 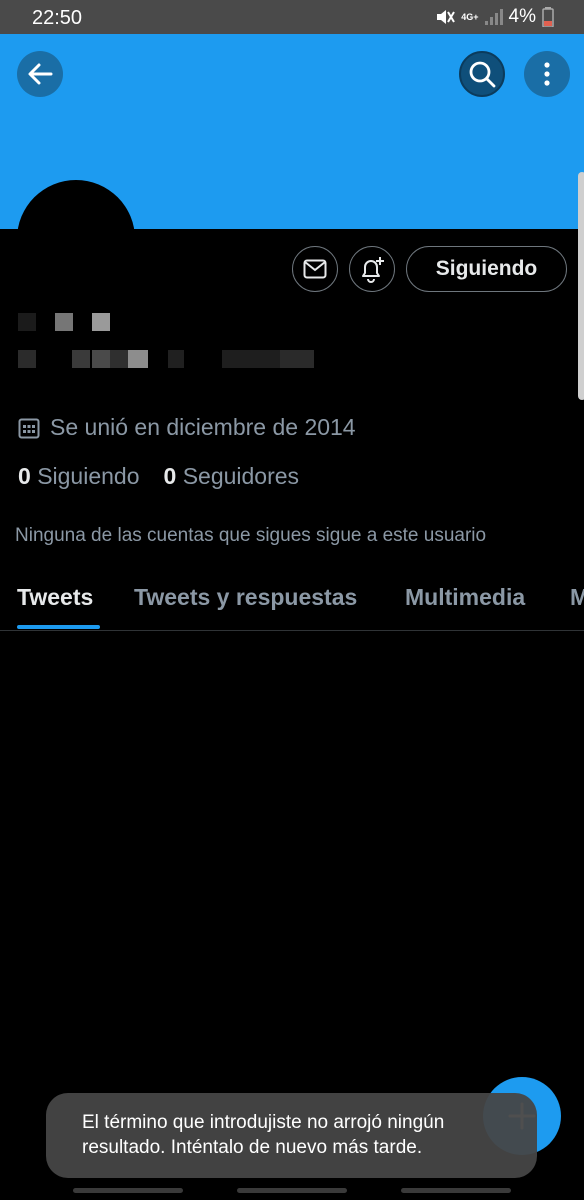 I want to click on follow-stats: 0 Siguiendo 0 Seguidores, so click(x=158, y=476).